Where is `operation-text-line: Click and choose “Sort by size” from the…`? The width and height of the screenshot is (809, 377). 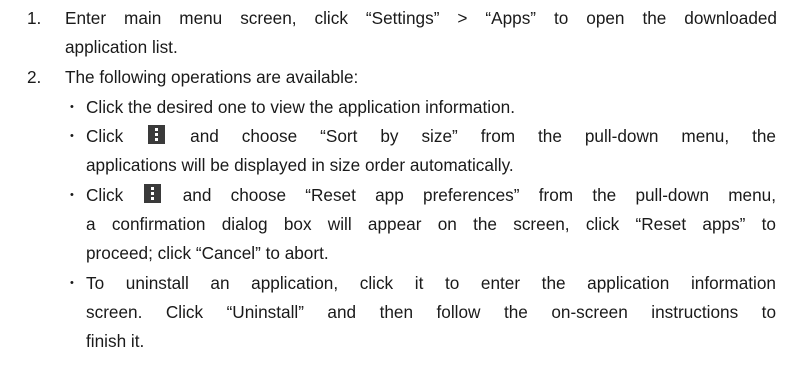
operation-text-line: Click and choose “Sort by size” from the… is located at coordinates (431, 136).